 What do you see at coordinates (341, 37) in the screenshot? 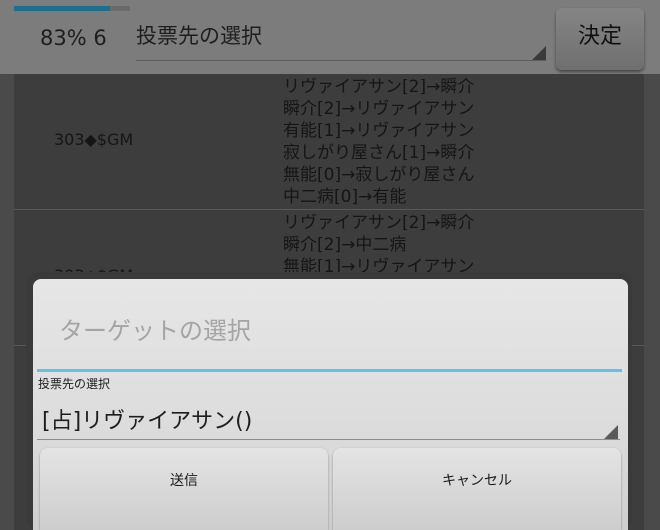
I see `vote-target-select: 投票先の選択` at bounding box center [341, 37].